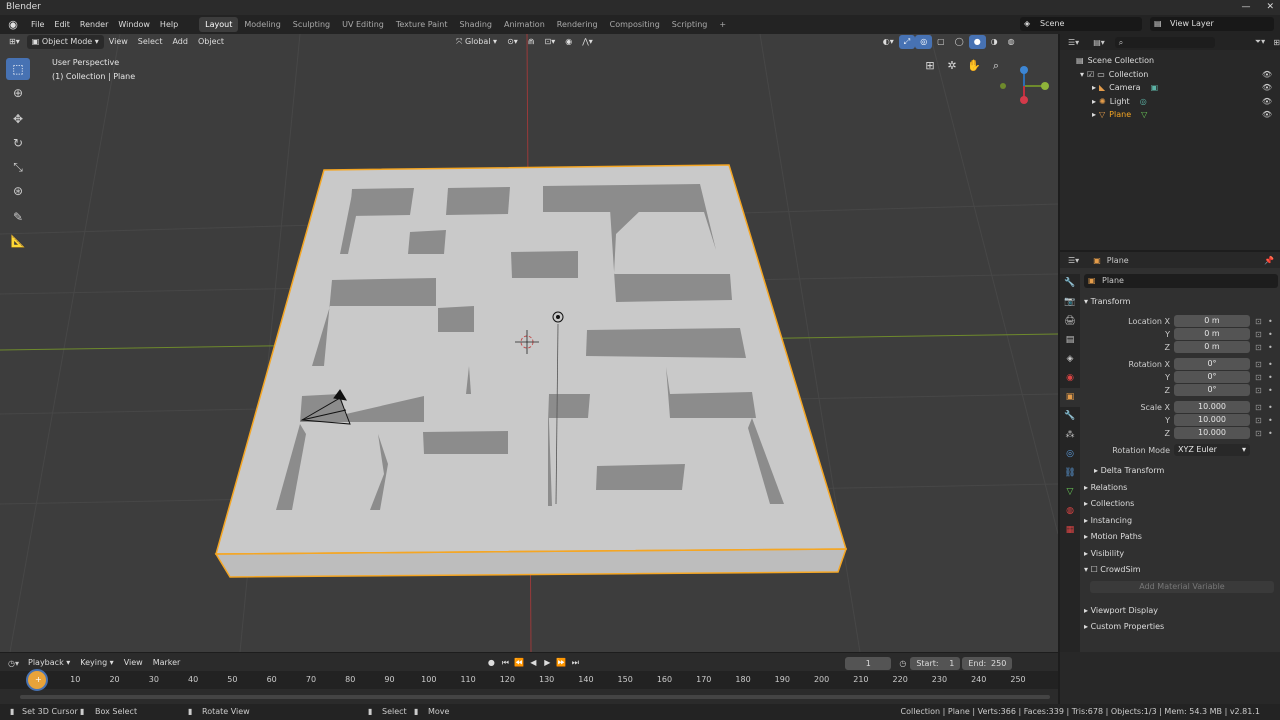 This screenshot has height=720, width=1280. Describe the element at coordinates (14, 42) in the screenshot. I see `editor-type-icon: ⊞▾` at that location.